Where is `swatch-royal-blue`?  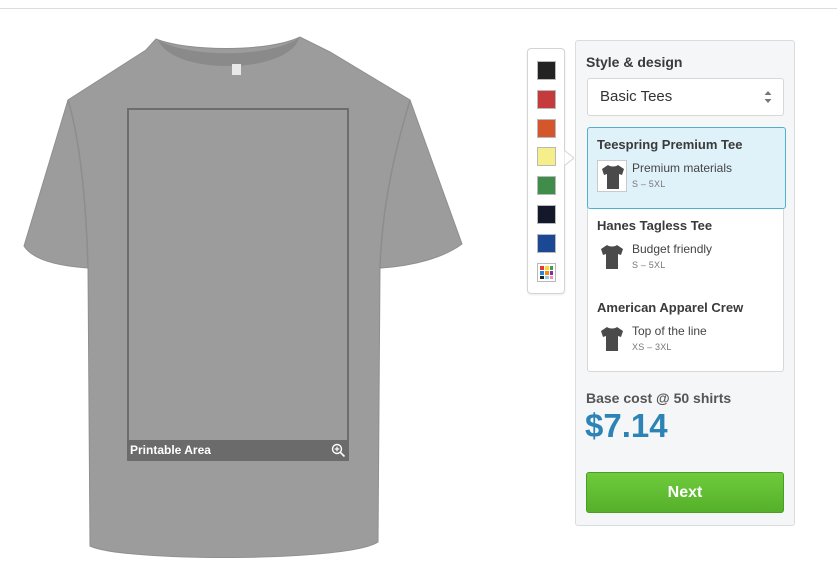
swatch-royal-blue is located at coordinates (546, 243).